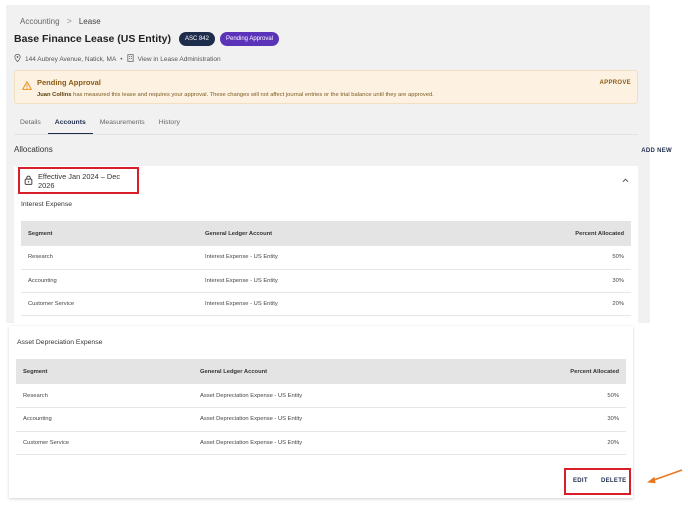 The width and height of the screenshot is (688, 506). I want to click on tab-accounts: Accounts, so click(70, 126).